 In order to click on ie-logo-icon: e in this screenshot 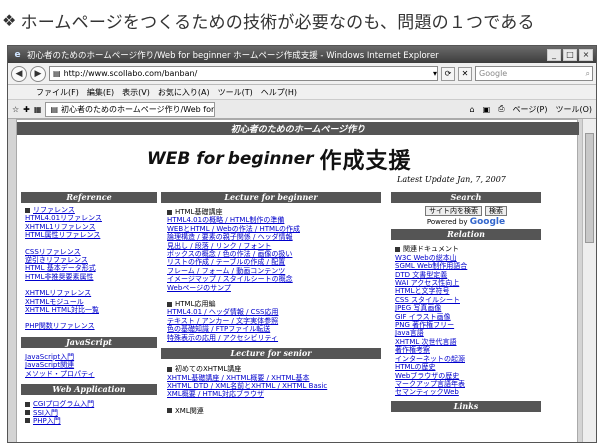, I will do `click(17, 54)`.